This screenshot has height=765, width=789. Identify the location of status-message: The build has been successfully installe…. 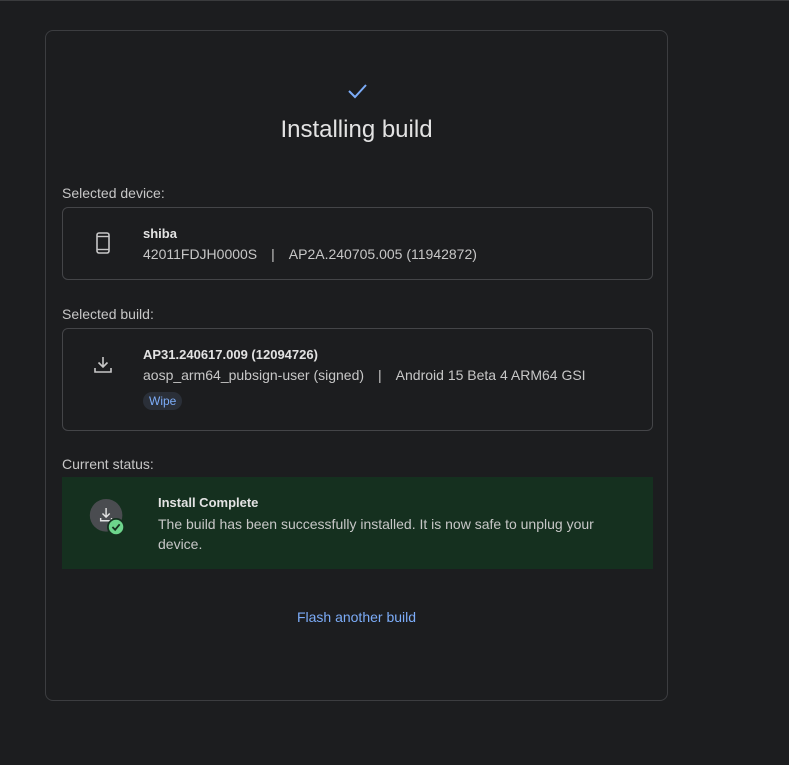
(376, 534).